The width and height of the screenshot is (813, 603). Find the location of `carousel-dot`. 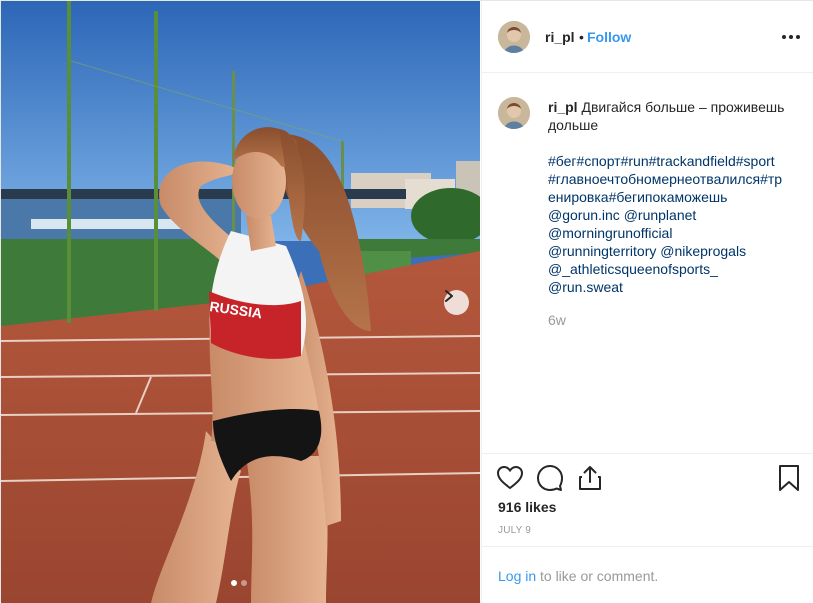

carousel-dot is located at coordinates (244, 583).